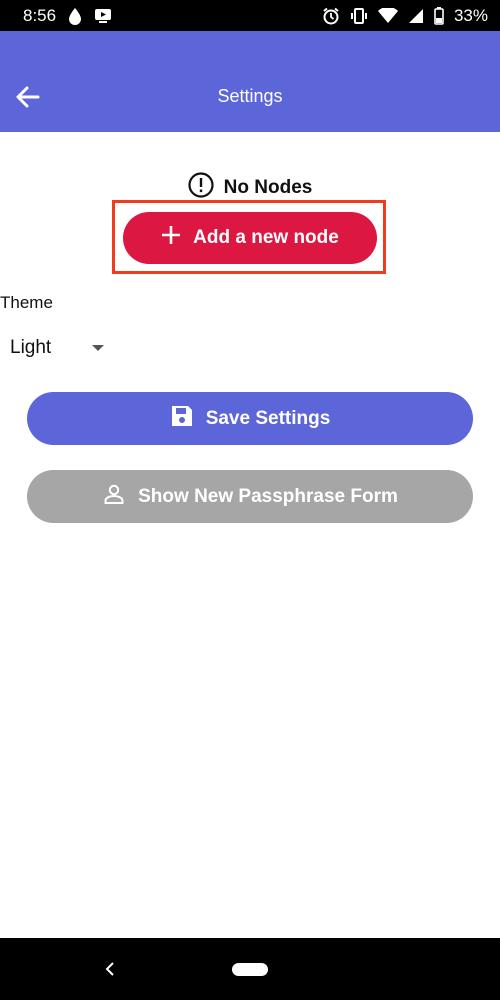  What do you see at coordinates (250, 96) in the screenshot?
I see `page-title: Settings` at bounding box center [250, 96].